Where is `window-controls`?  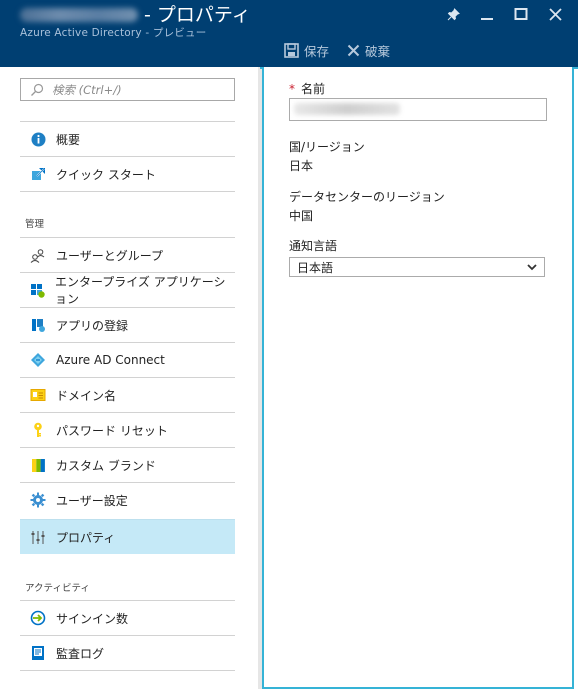
window-controls is located at coordinates (504, 14).